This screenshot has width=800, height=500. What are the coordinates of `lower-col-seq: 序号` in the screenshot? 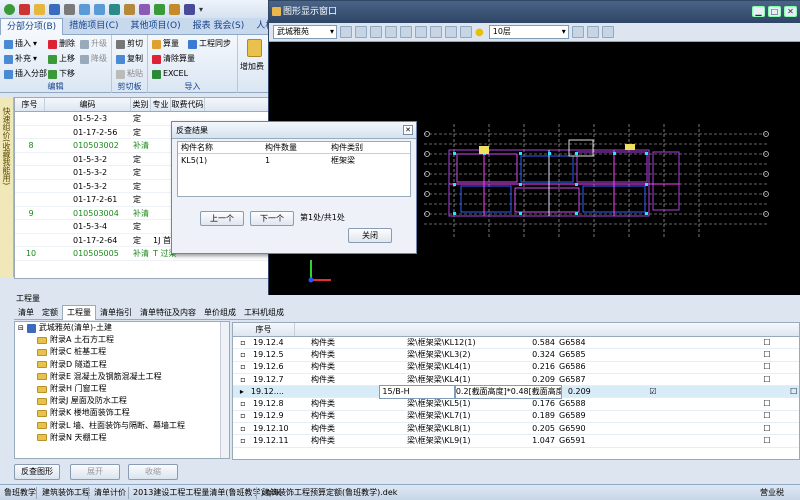 It's located at (264, 329).